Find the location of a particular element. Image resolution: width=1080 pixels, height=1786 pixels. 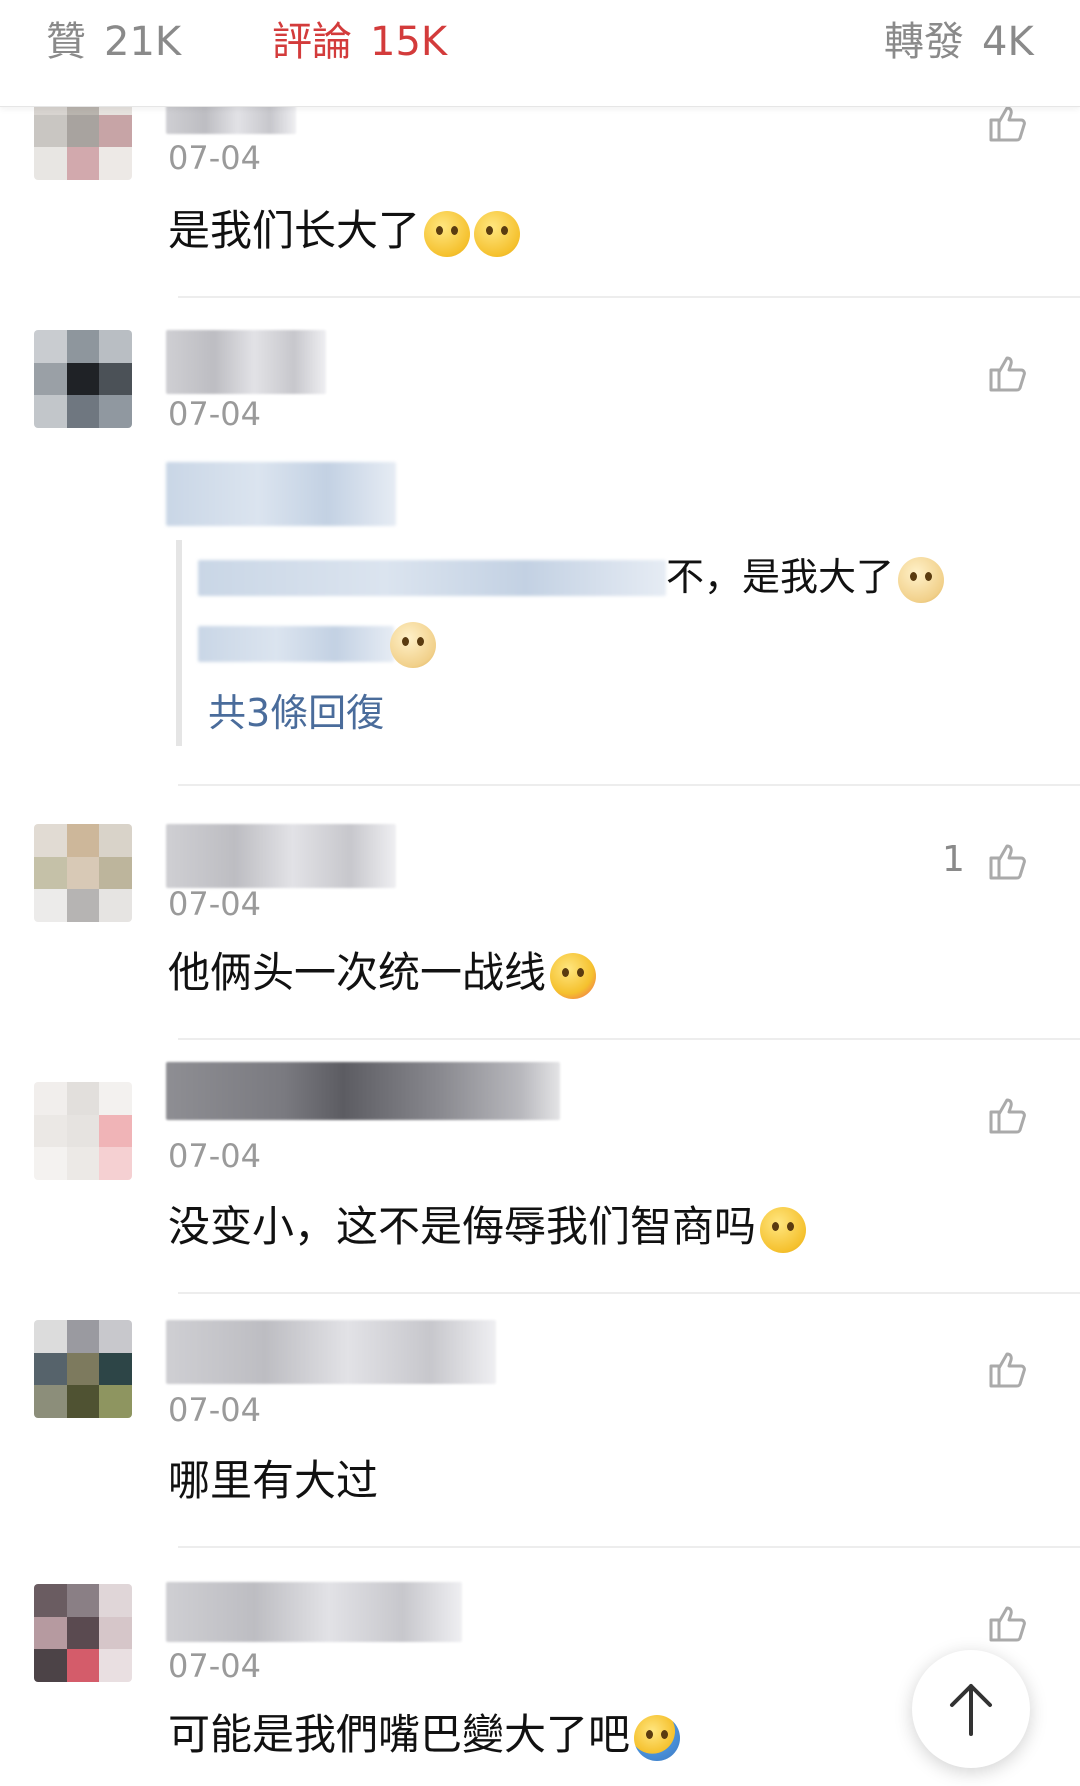

tab-comments-count: 15K is located at coordinates (409, 42).